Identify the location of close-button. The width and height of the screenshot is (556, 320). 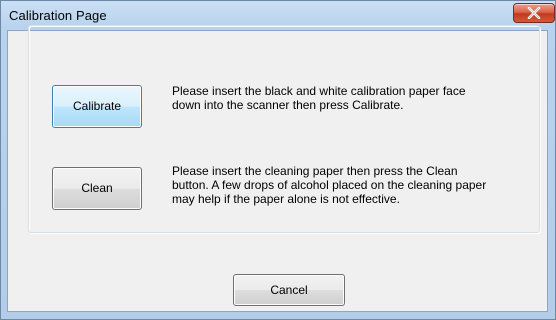
(534, 13).